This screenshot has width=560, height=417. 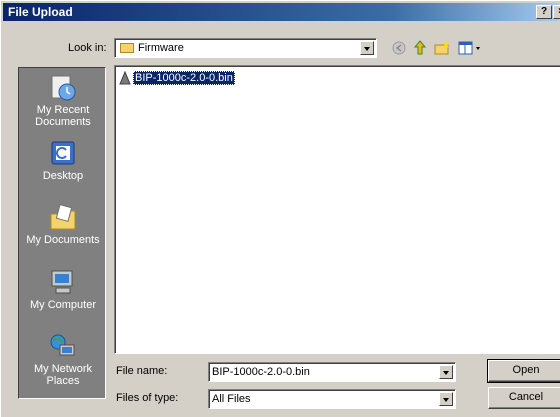 I want to click on file-name-value: BIP-1000c-2.0-0.bin, so click(x=261, y=372).